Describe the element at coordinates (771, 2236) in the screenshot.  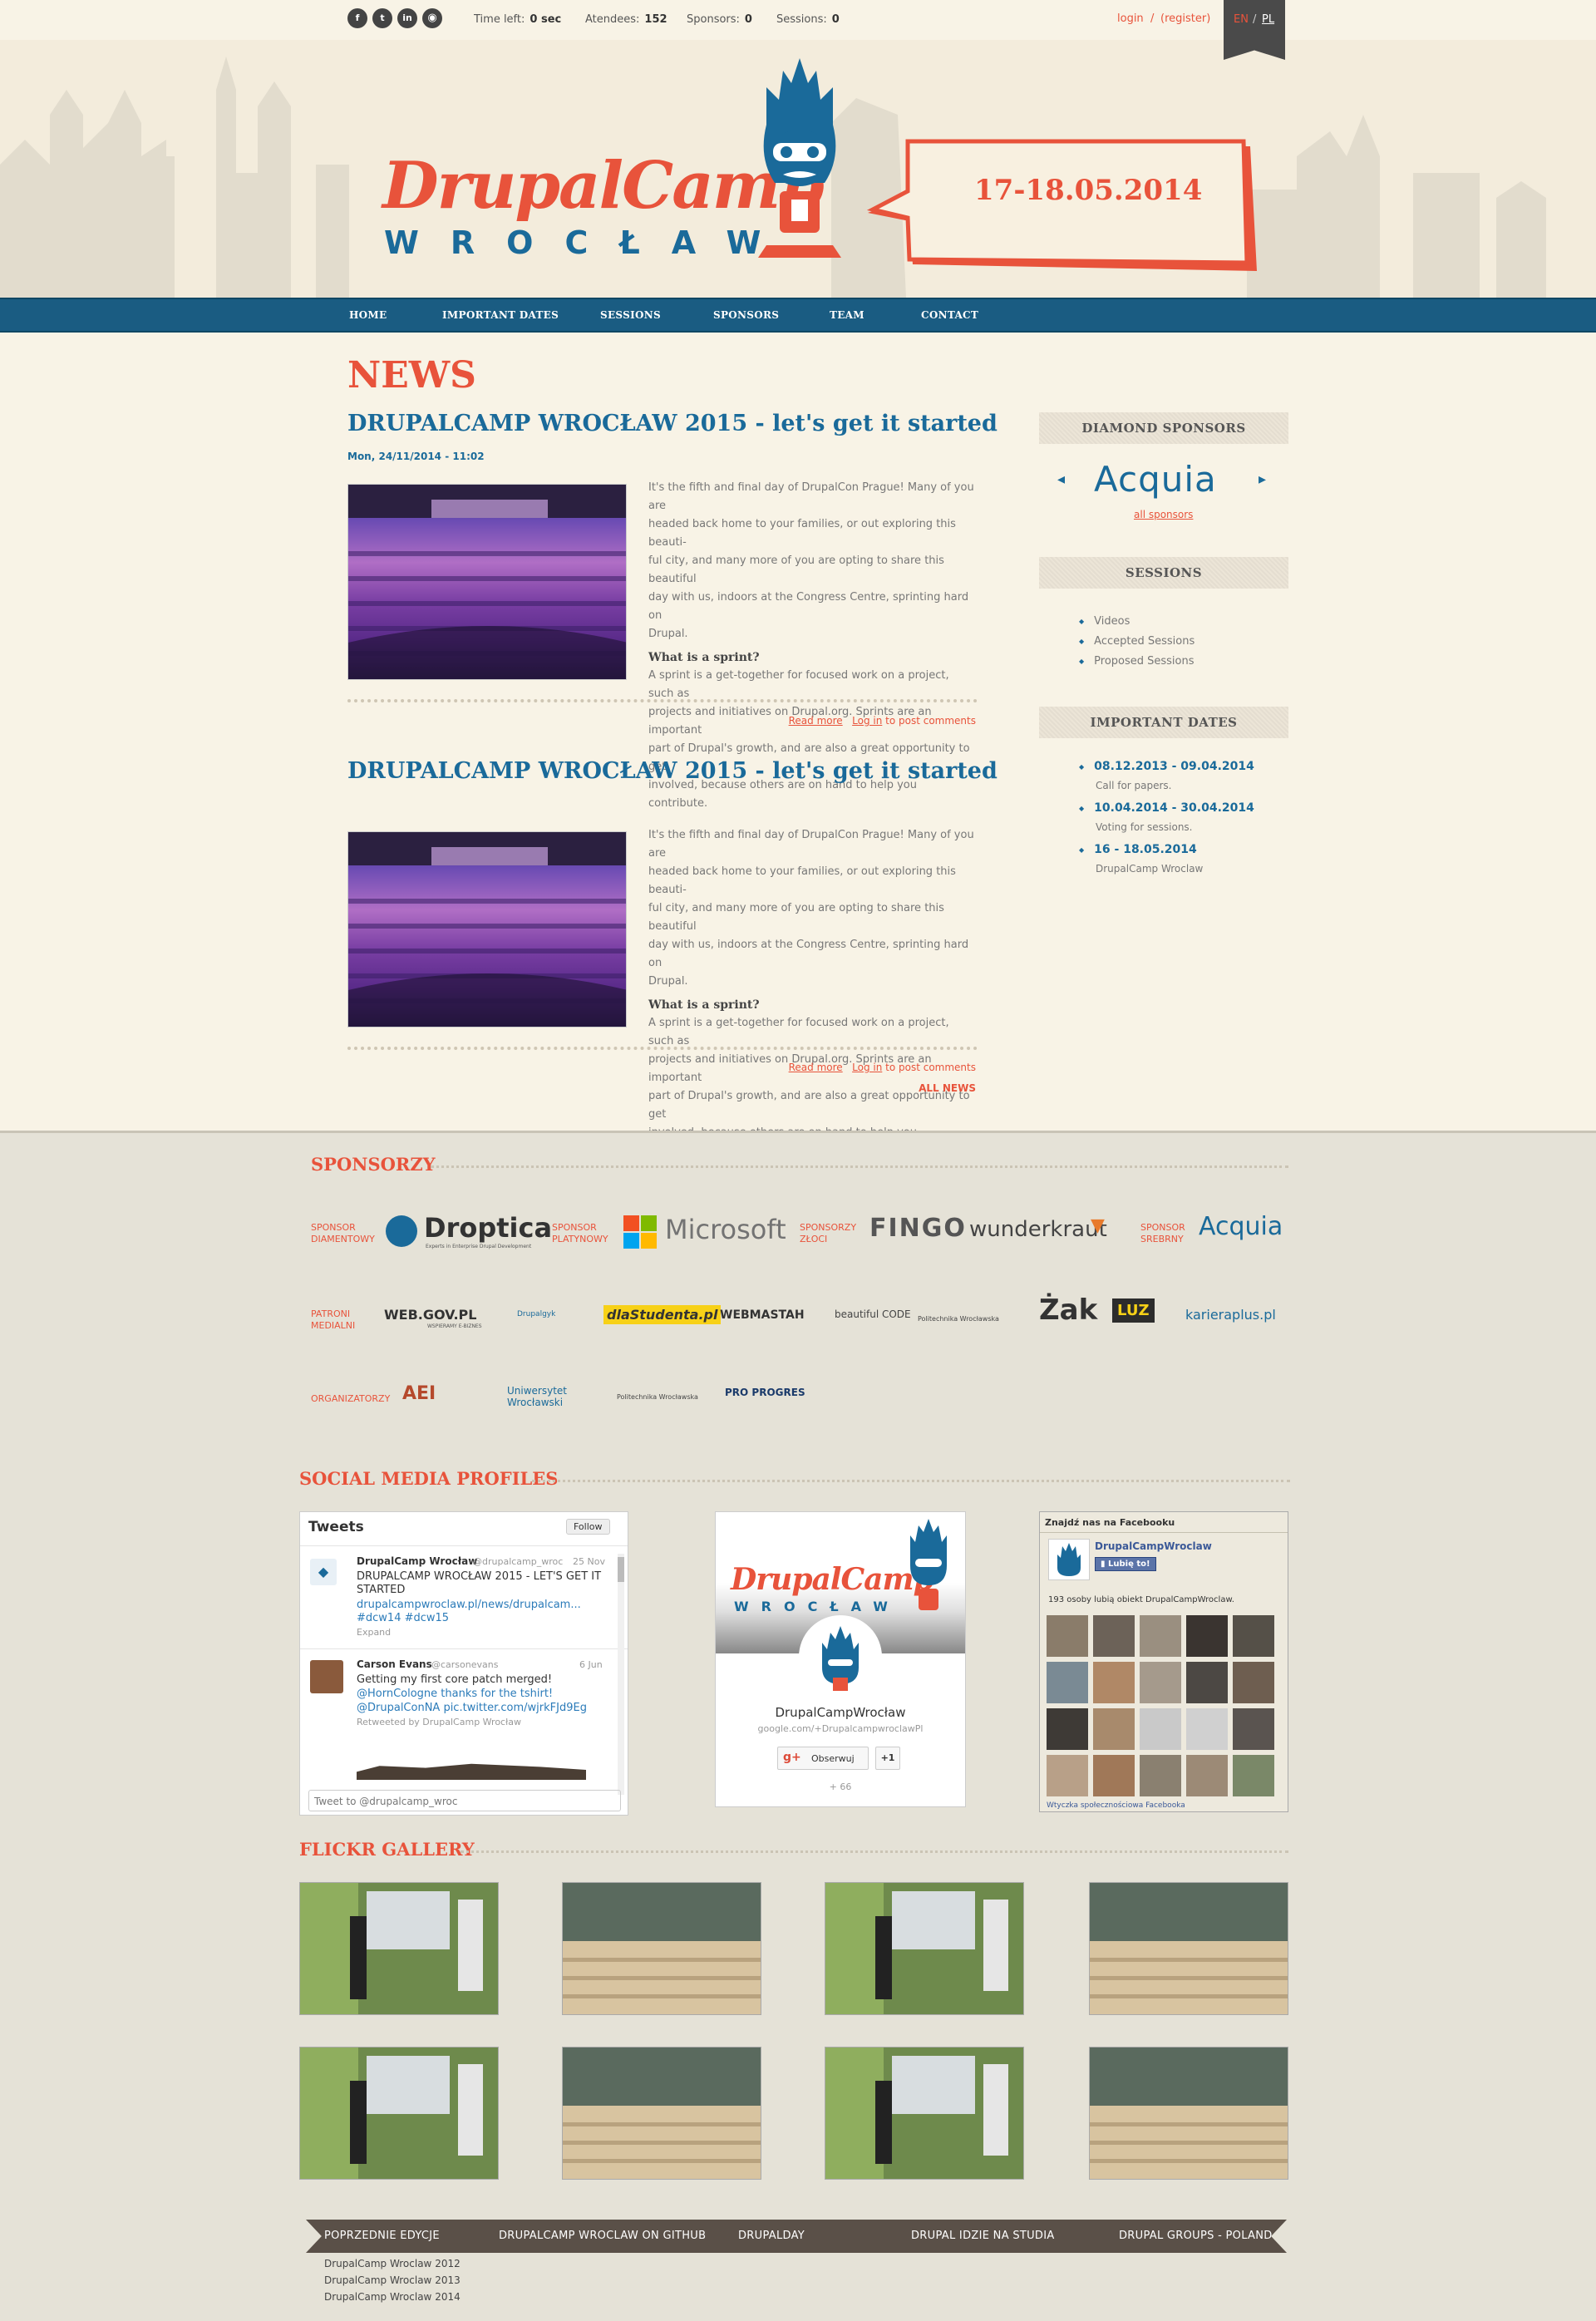
I see `footer-link: DRUPALDAY` at that location.